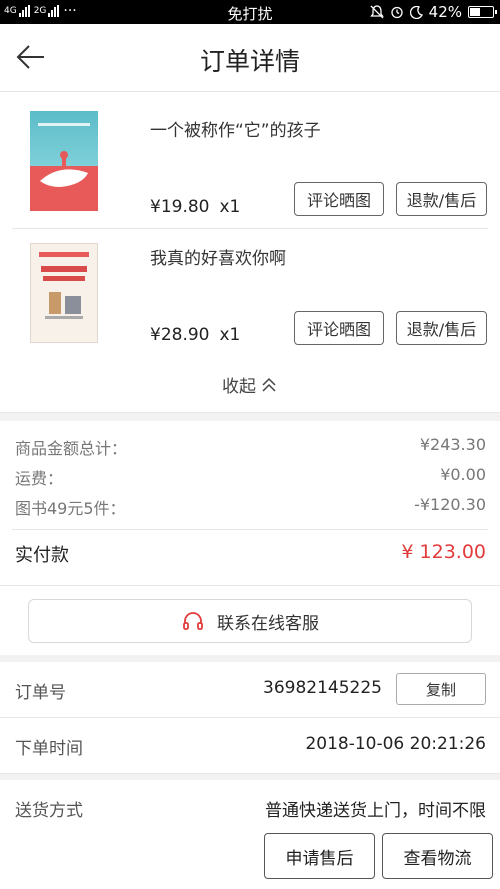  I want to click on summary-value: -¥120.30, so click(450, 504).